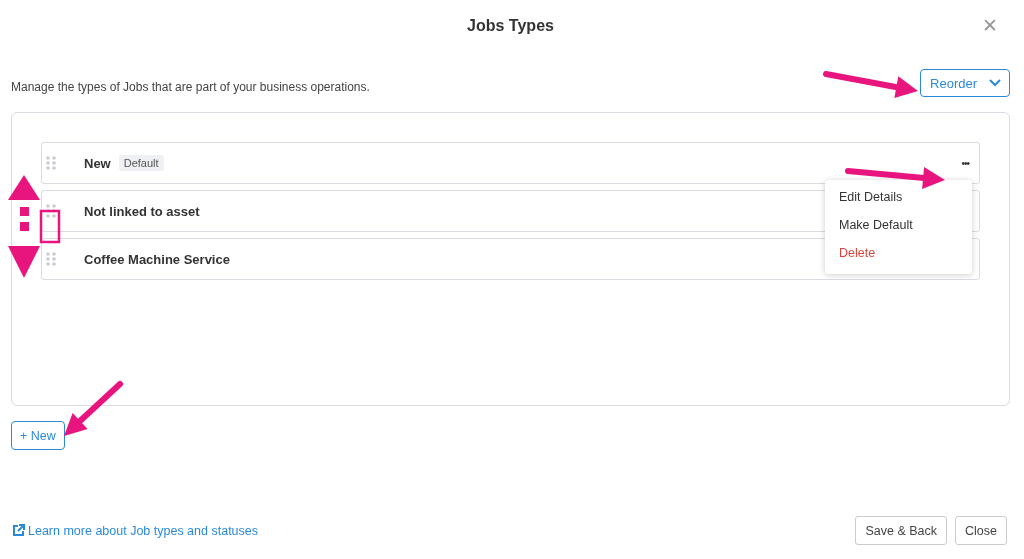  I want to click on job-type-name: New, so click(97, 163).